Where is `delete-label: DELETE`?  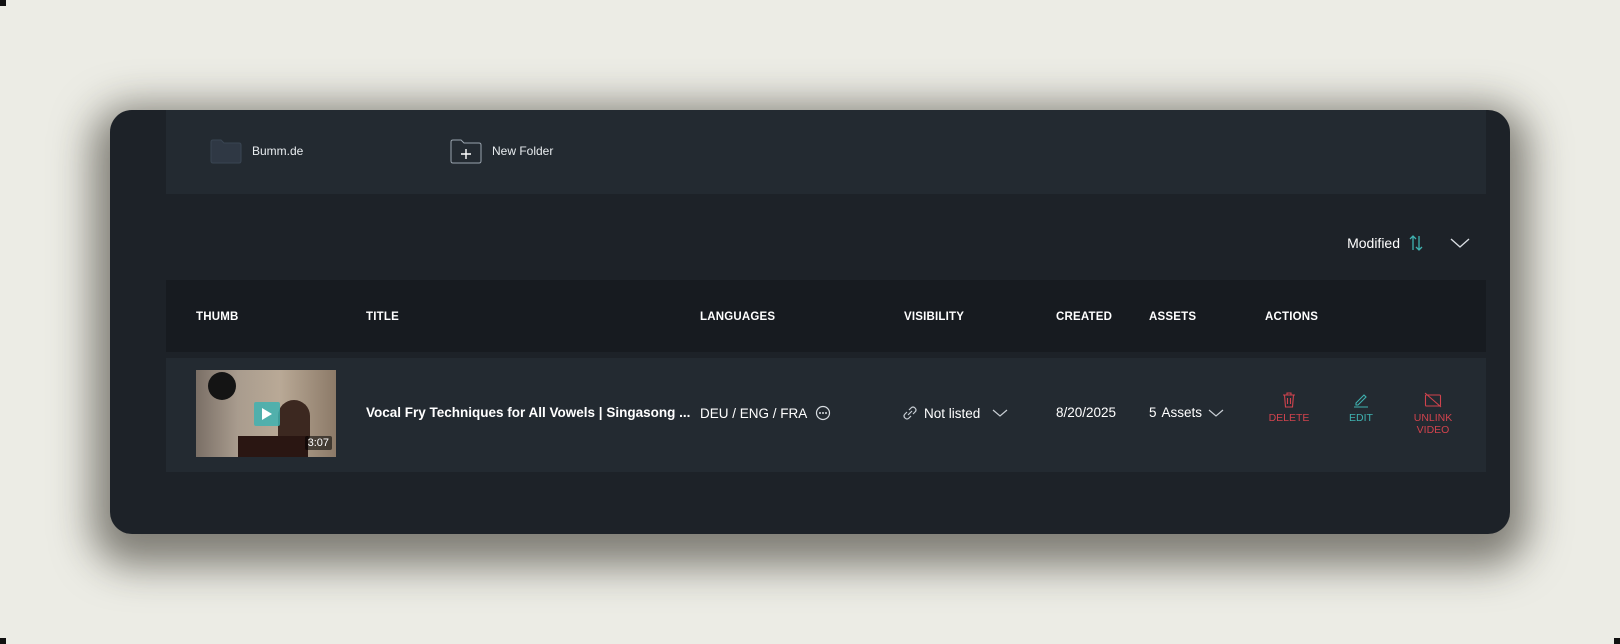
delete-label: DELETE is located at coordinates (1289, 418).